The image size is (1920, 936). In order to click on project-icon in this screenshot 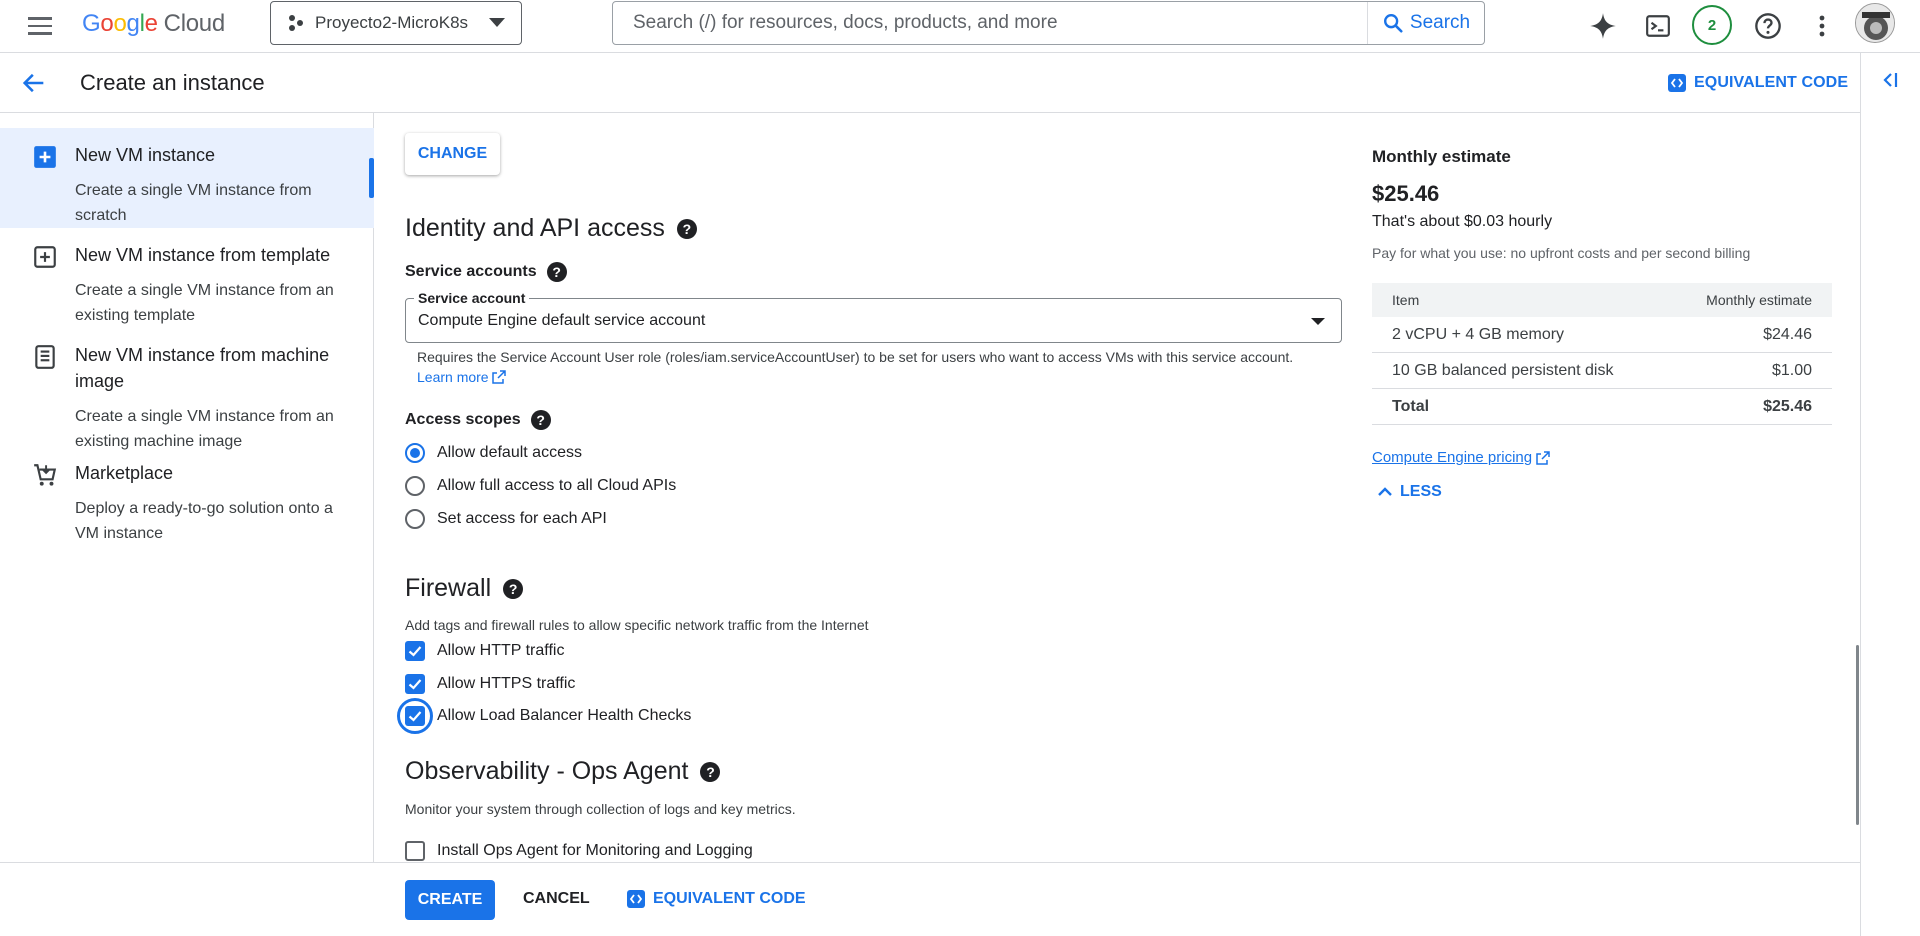, I will do `click(296, 23)`.